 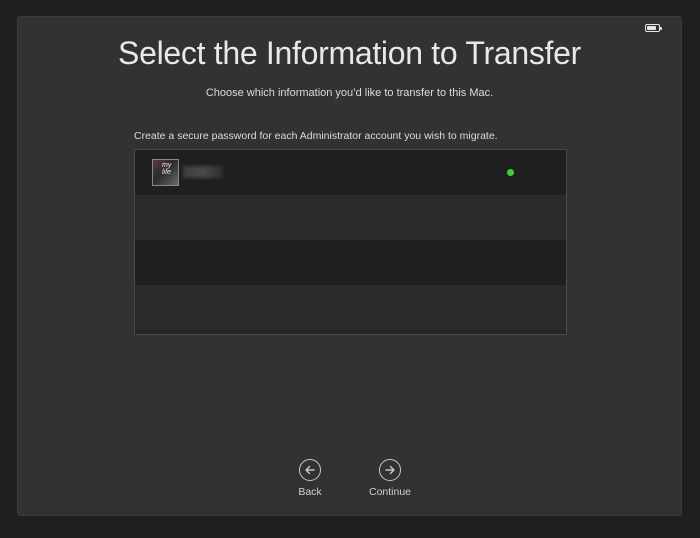 I want to click on continue-button: Continue, so click(x=390, y=478).